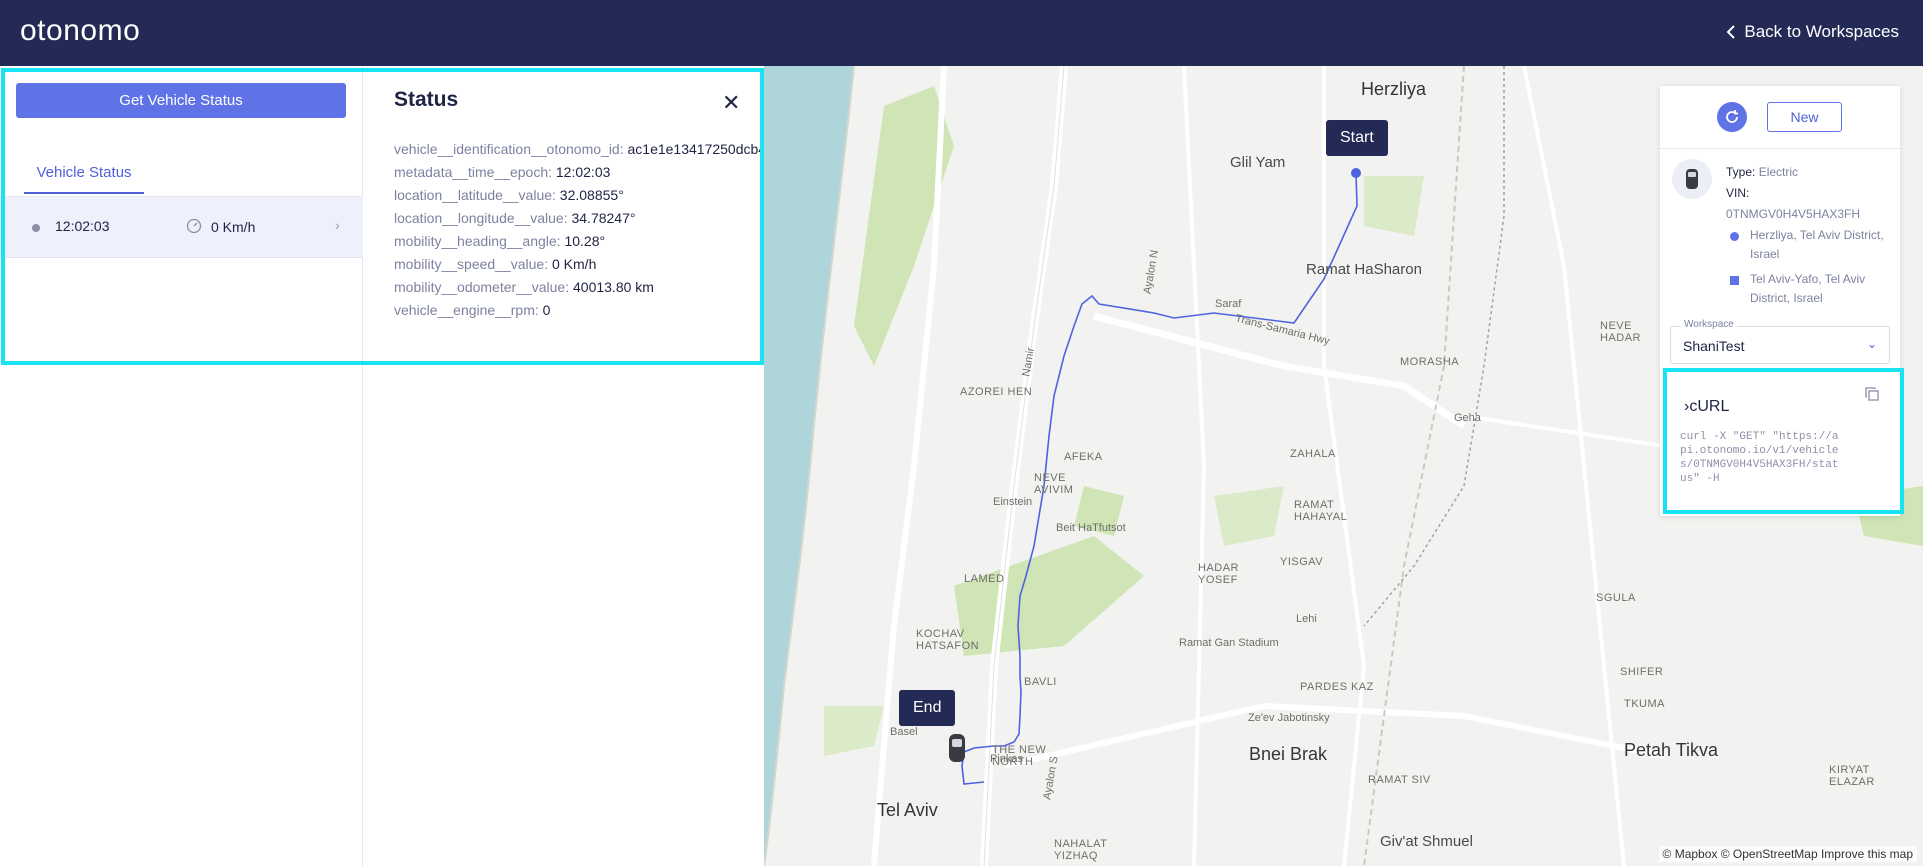  I want to click on new-button: New, so click(1804, 117).